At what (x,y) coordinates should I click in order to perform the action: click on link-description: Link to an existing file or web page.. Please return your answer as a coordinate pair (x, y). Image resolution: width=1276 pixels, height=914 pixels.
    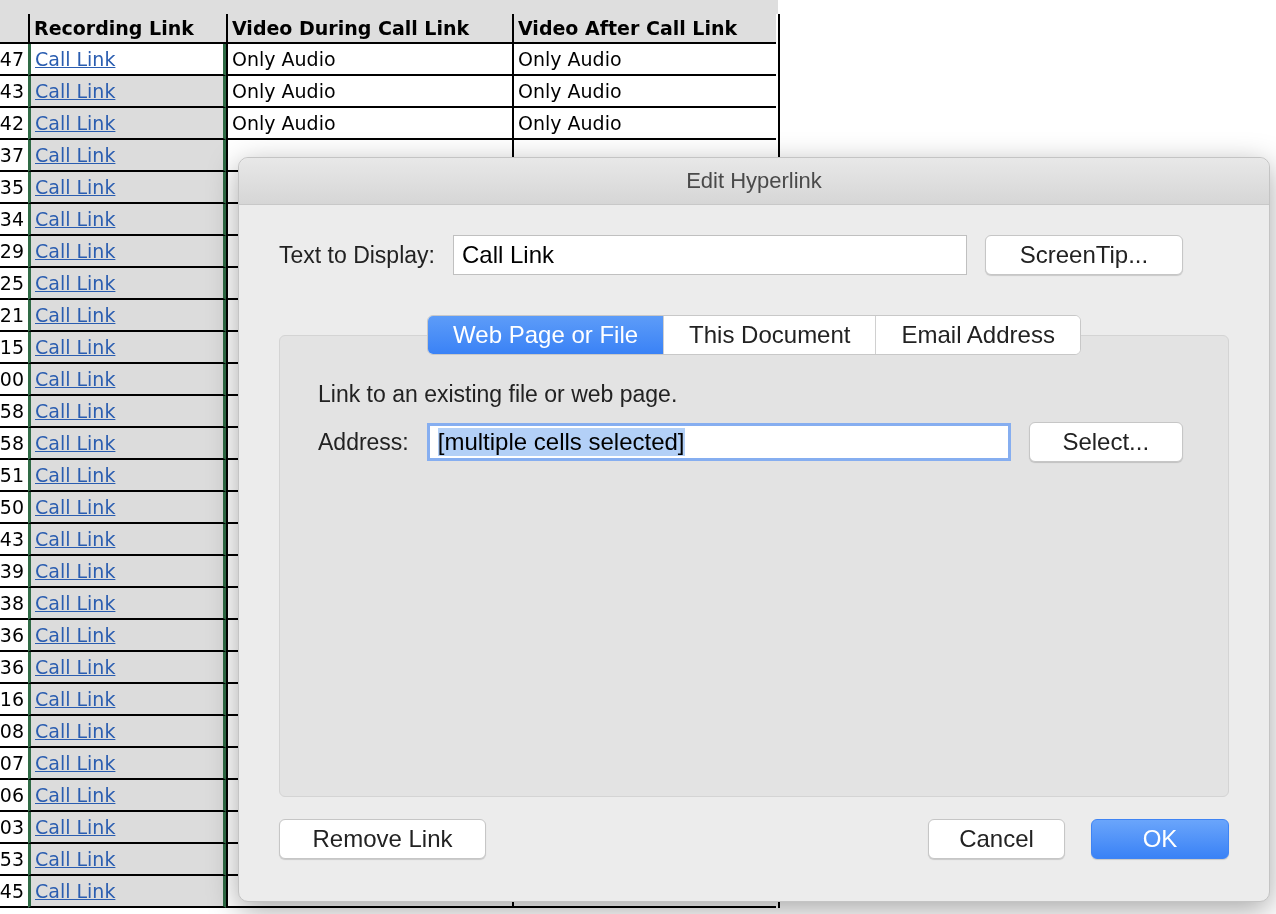
    Looking at the image, I should click on (498, 394).